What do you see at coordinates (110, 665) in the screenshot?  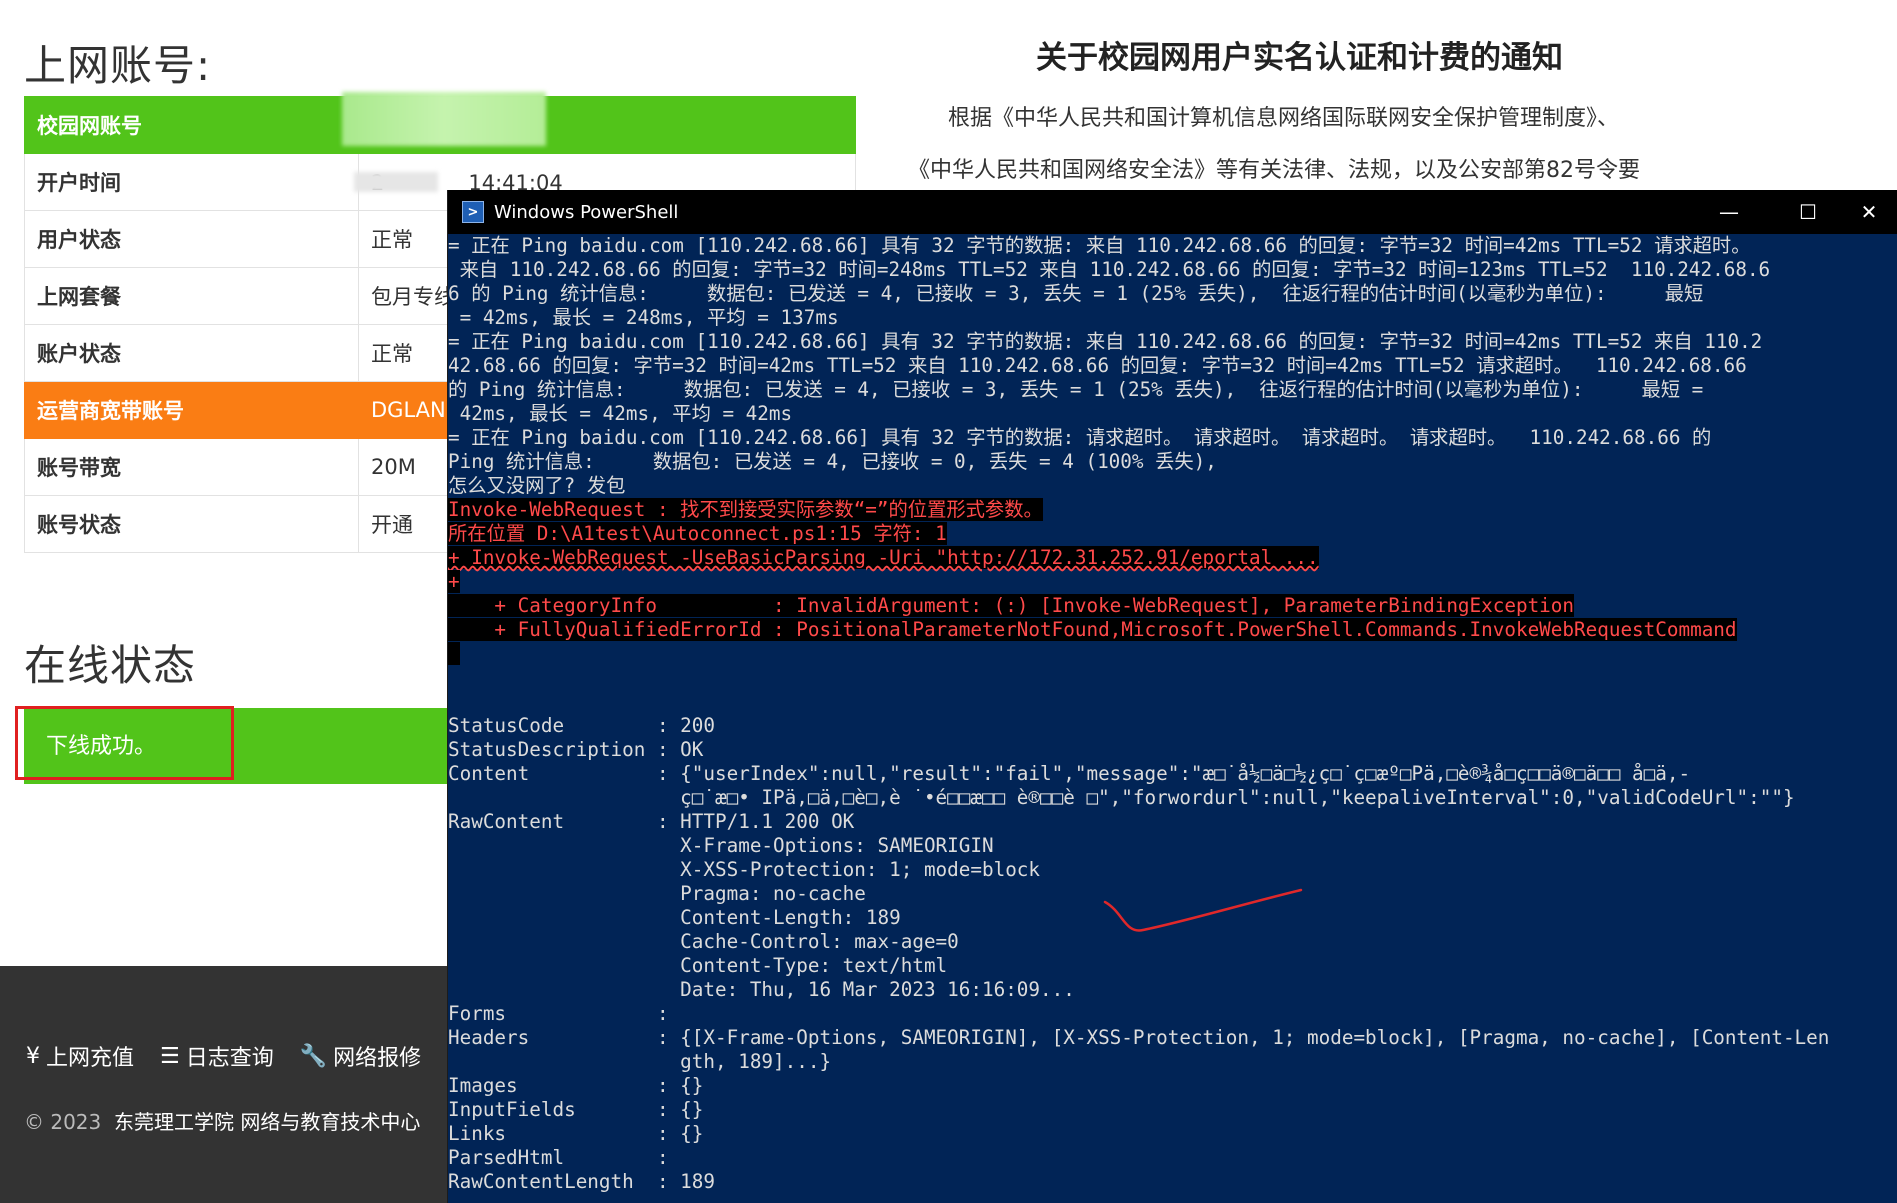 I see `online-section-title: 在线状态` at bounding box center [110, 665].